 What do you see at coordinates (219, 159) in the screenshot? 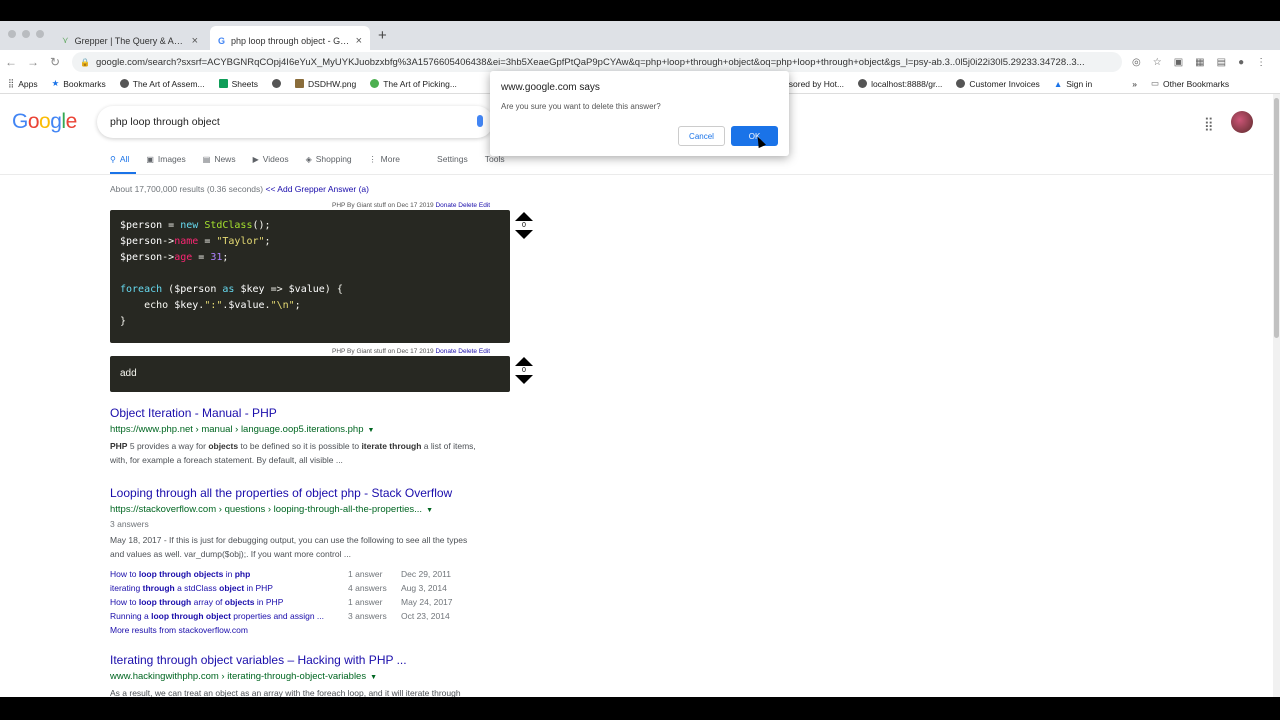
I see `tab-news: ▤ News` at bounding box center [219, 159].